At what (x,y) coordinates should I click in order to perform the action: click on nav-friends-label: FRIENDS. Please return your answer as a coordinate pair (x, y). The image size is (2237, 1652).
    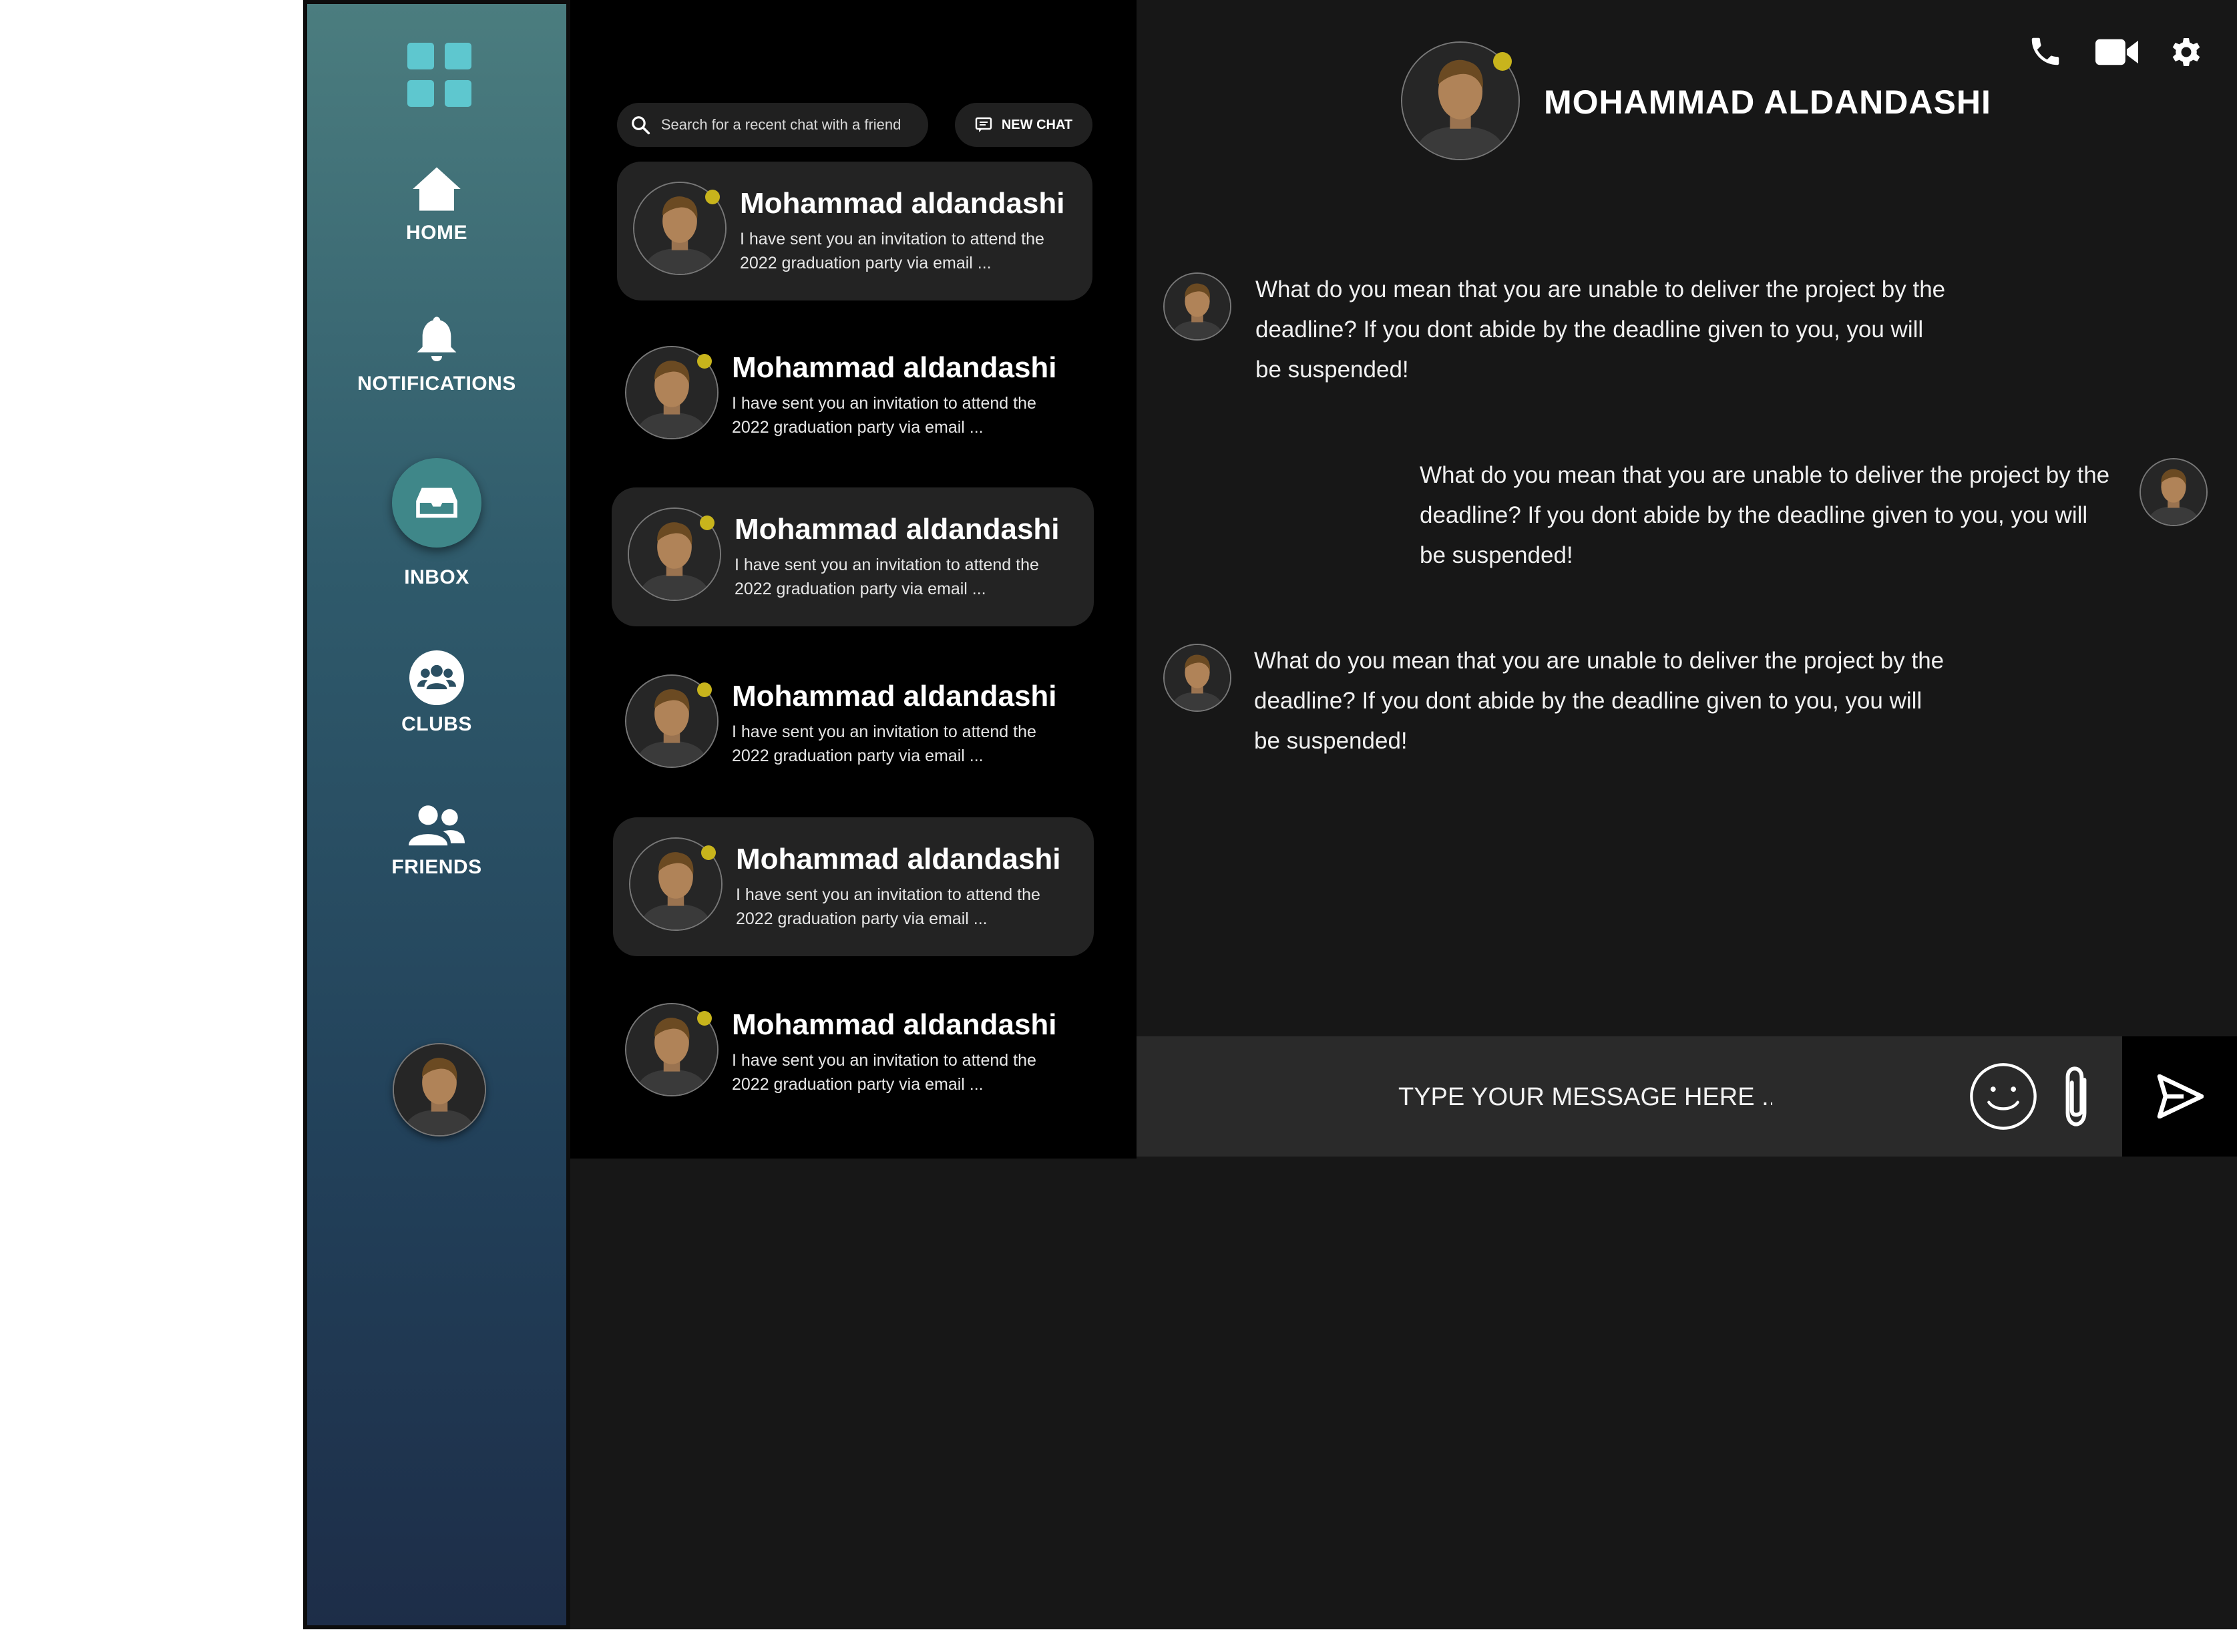
    Looking at the image, I should click on (437, 867).